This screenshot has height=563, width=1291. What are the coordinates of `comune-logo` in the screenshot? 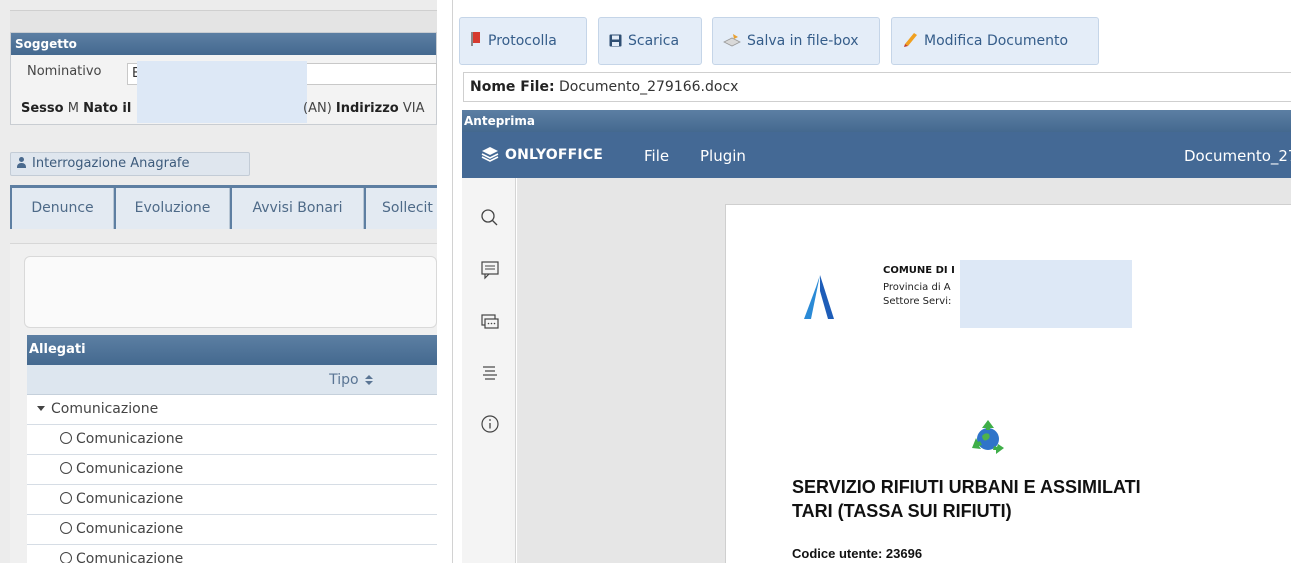 It's located at (819, 299).